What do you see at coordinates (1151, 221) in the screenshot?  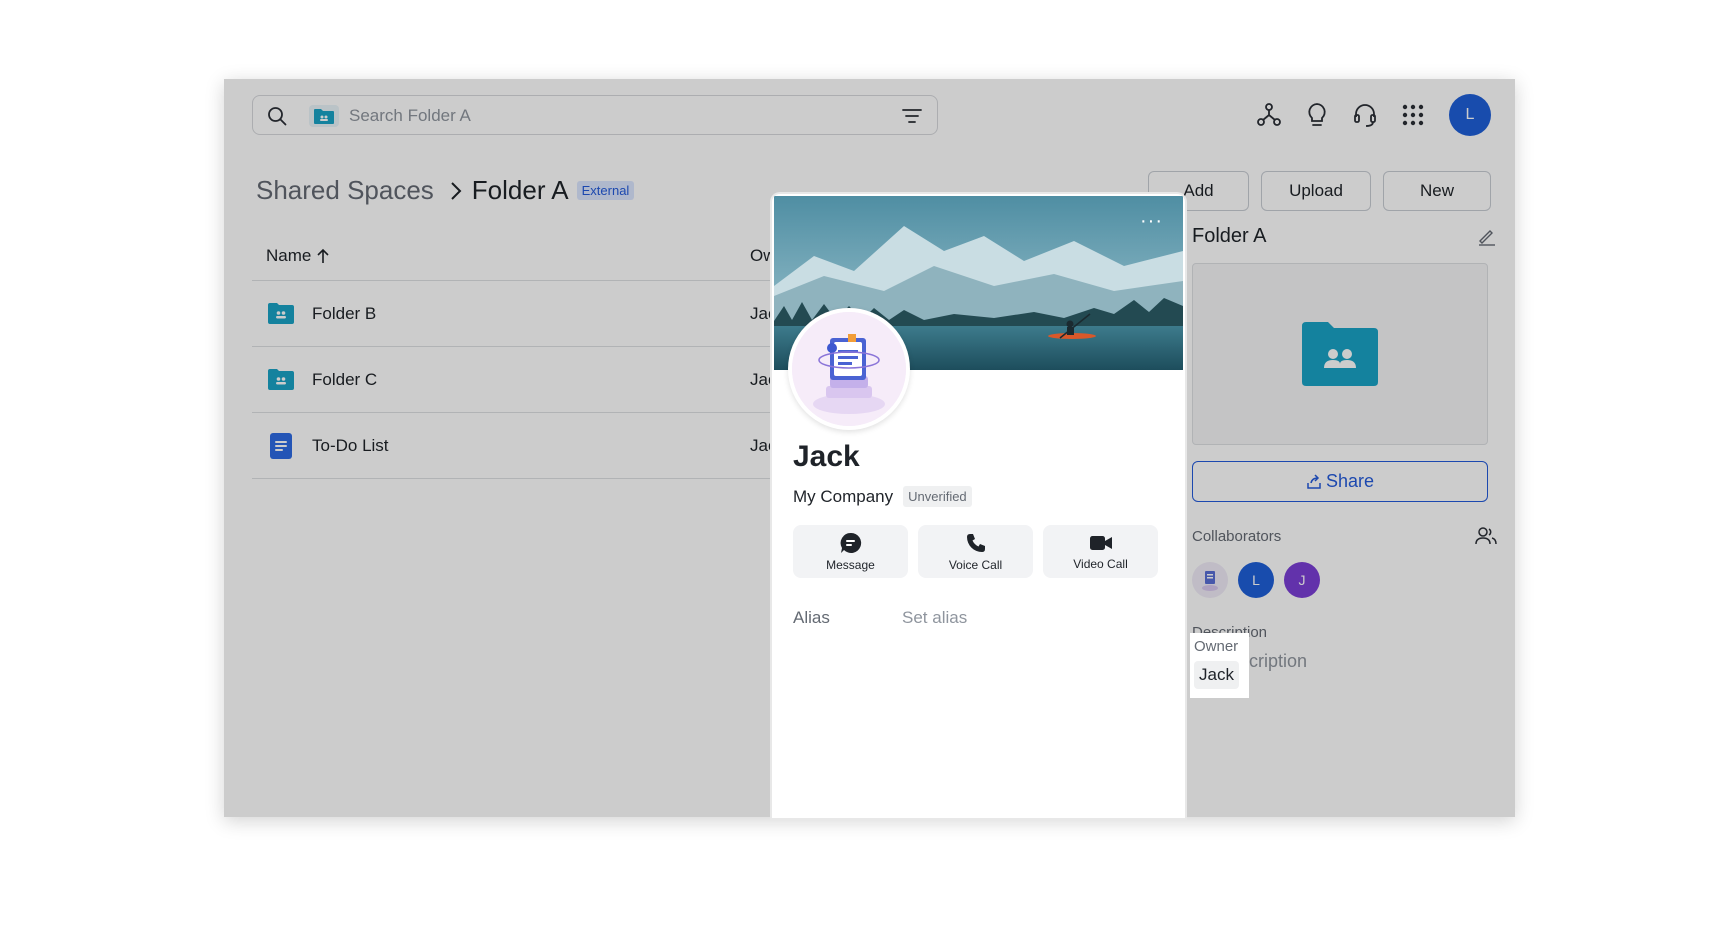 I see `more-options-icon: ···` at bounding box center [1151, 221].